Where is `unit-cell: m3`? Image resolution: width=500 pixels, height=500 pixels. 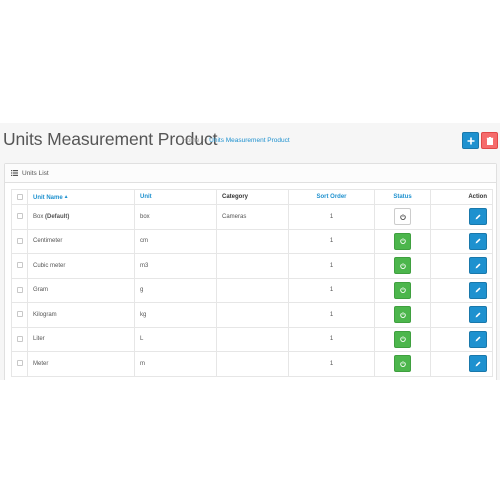 unit-cell: m3 is located at coordinates (175, 266).